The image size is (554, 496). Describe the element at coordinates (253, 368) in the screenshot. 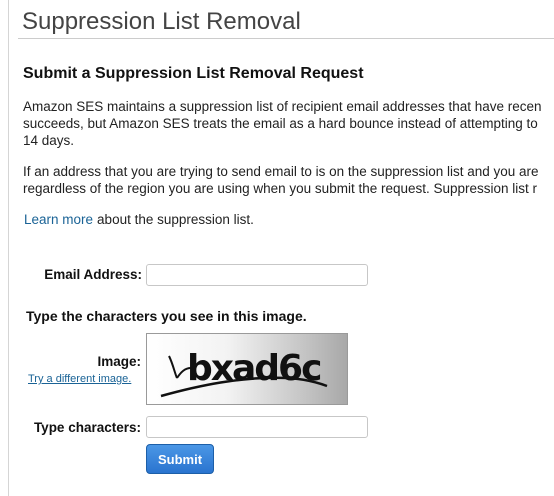

I see `captcha-text: bxad6c` at that location.